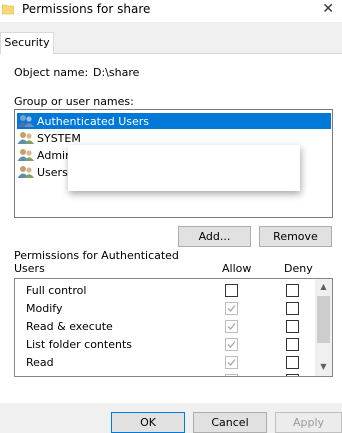 The height and width of the screenshot is (433, 342). I want to click on permissions-header-line2: Users, so click(29, 268).